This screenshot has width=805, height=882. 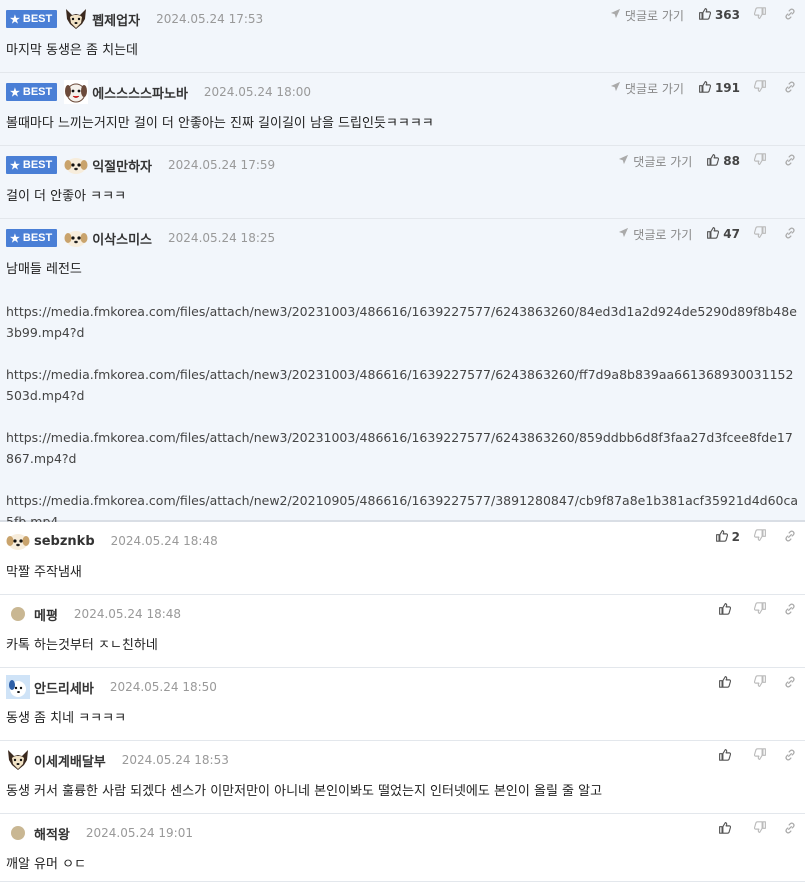 What do you see at coordinates (52, 833) in the screenshot?
I see `author-nickname: 해적왕` at bounding box center [52, 833].